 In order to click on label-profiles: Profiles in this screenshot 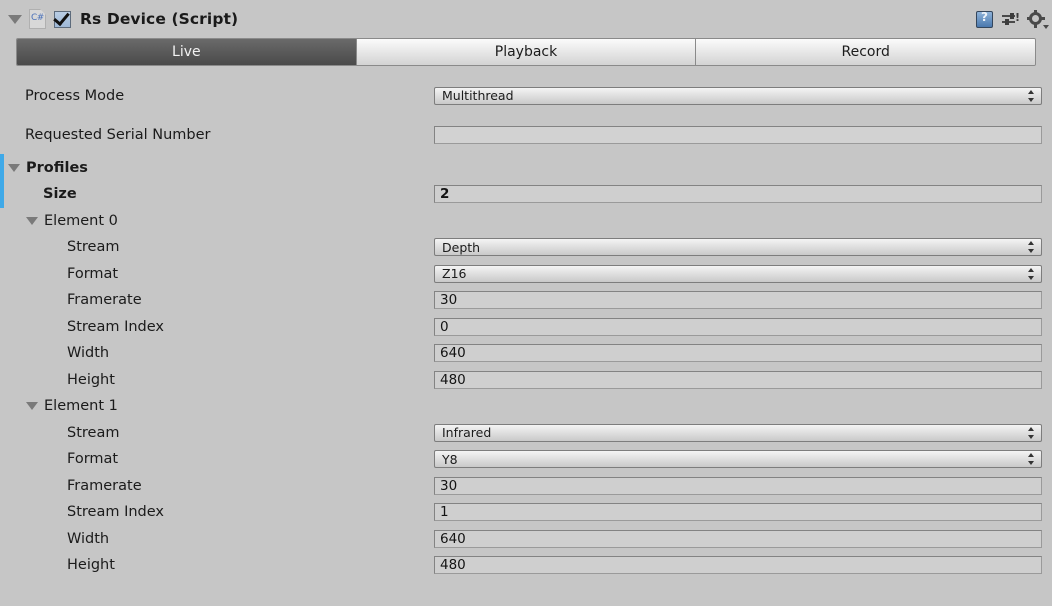, I will do `click(57, 167)`.